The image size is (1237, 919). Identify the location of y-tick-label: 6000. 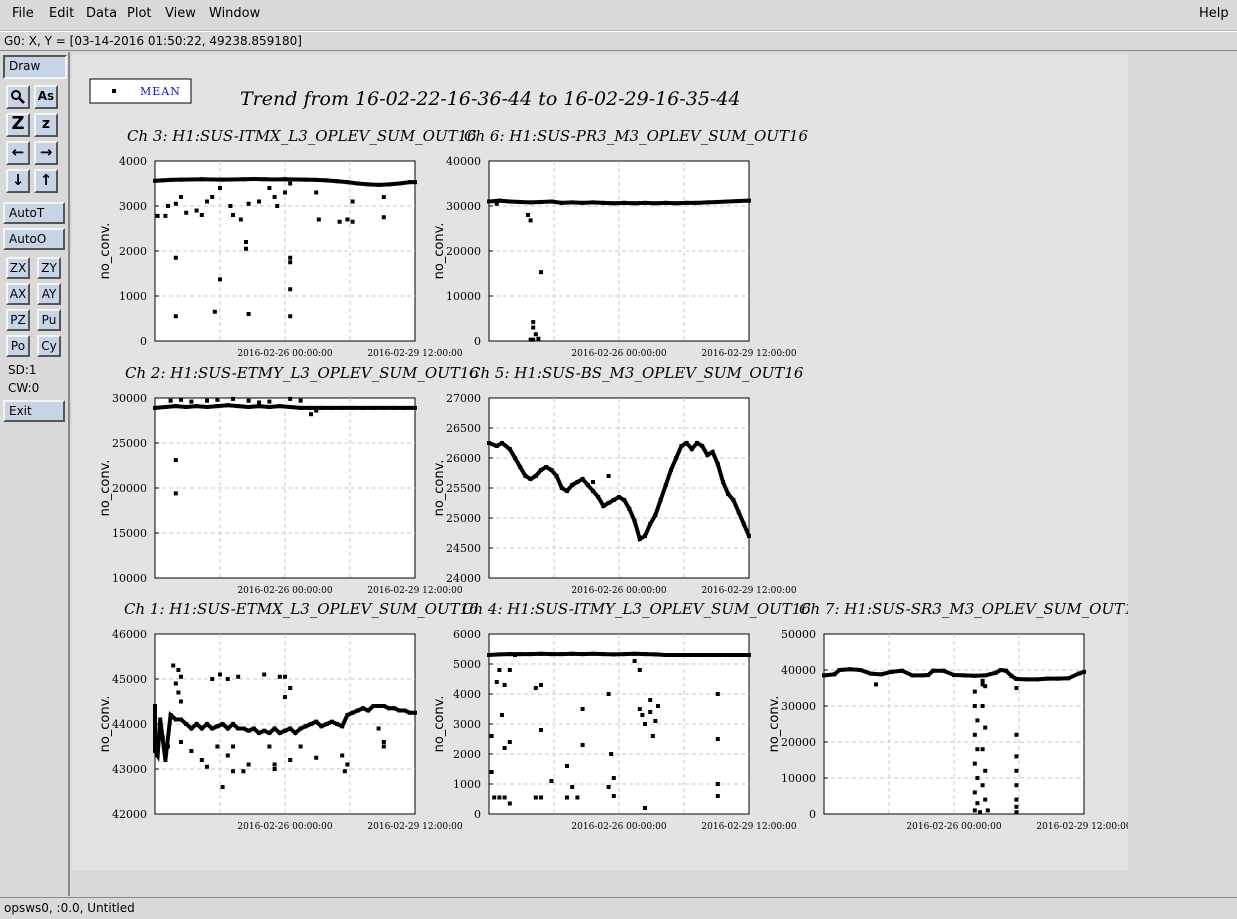
(467, 634).